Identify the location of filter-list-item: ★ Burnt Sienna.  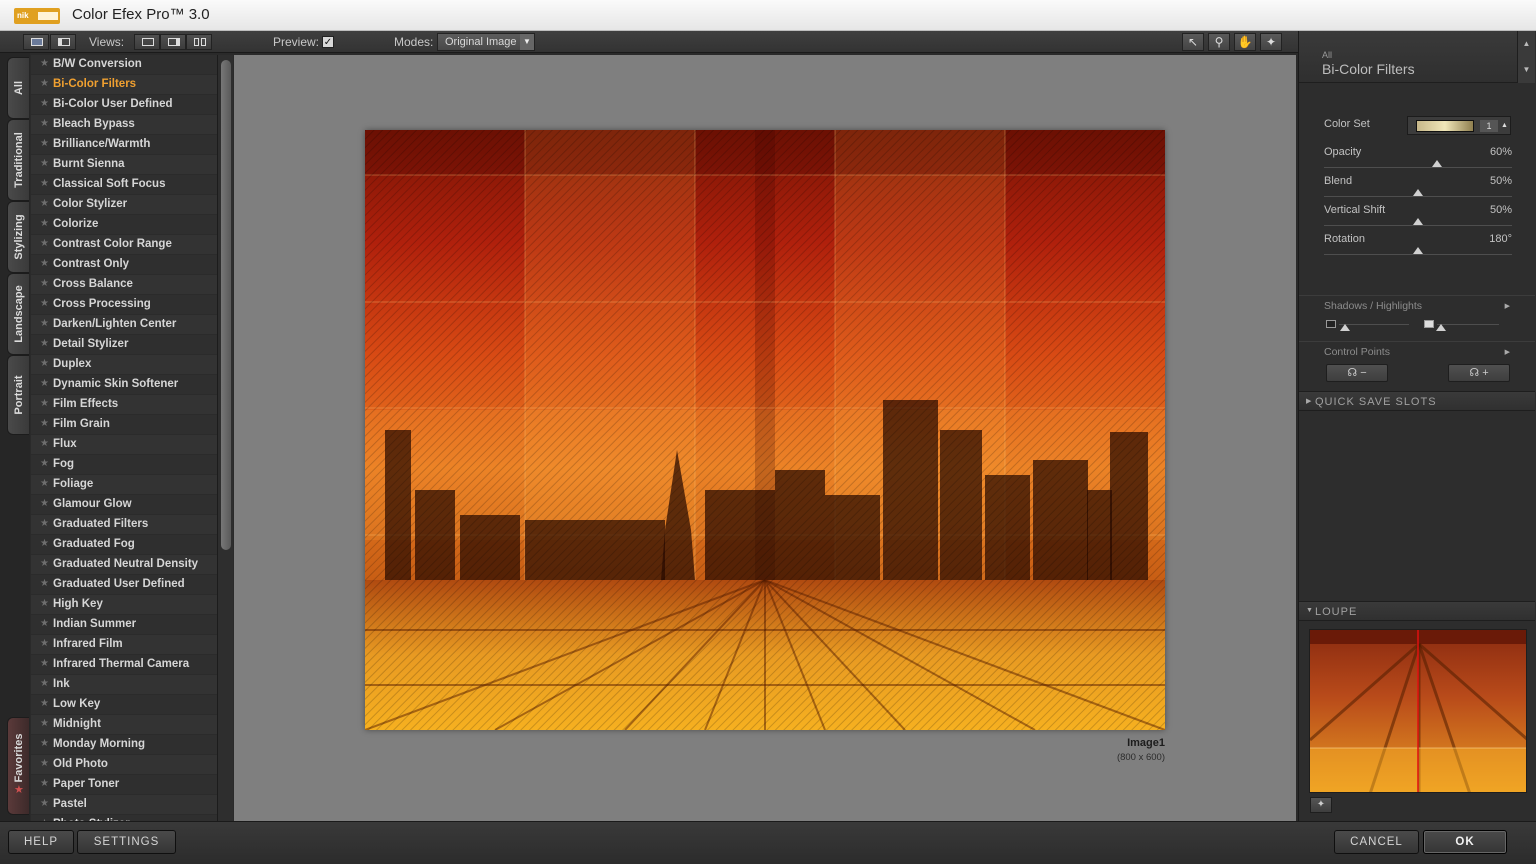
(124, 165).